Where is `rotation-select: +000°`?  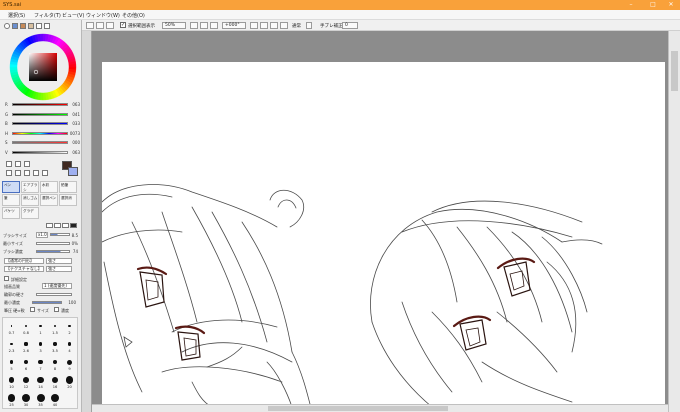
rotation-select: +000° is located at coordinates (234, 25).